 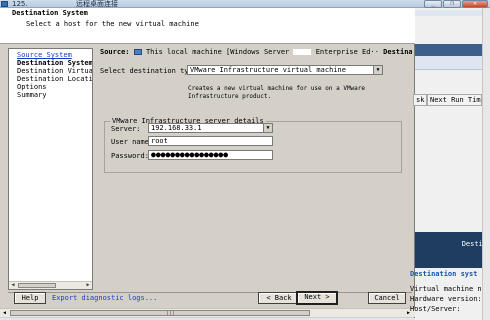 What do you see at coordinates (217, 52) in the screenshot?
I see `source-value: This local machine [Windows Server` at bounding box center [217, 52].